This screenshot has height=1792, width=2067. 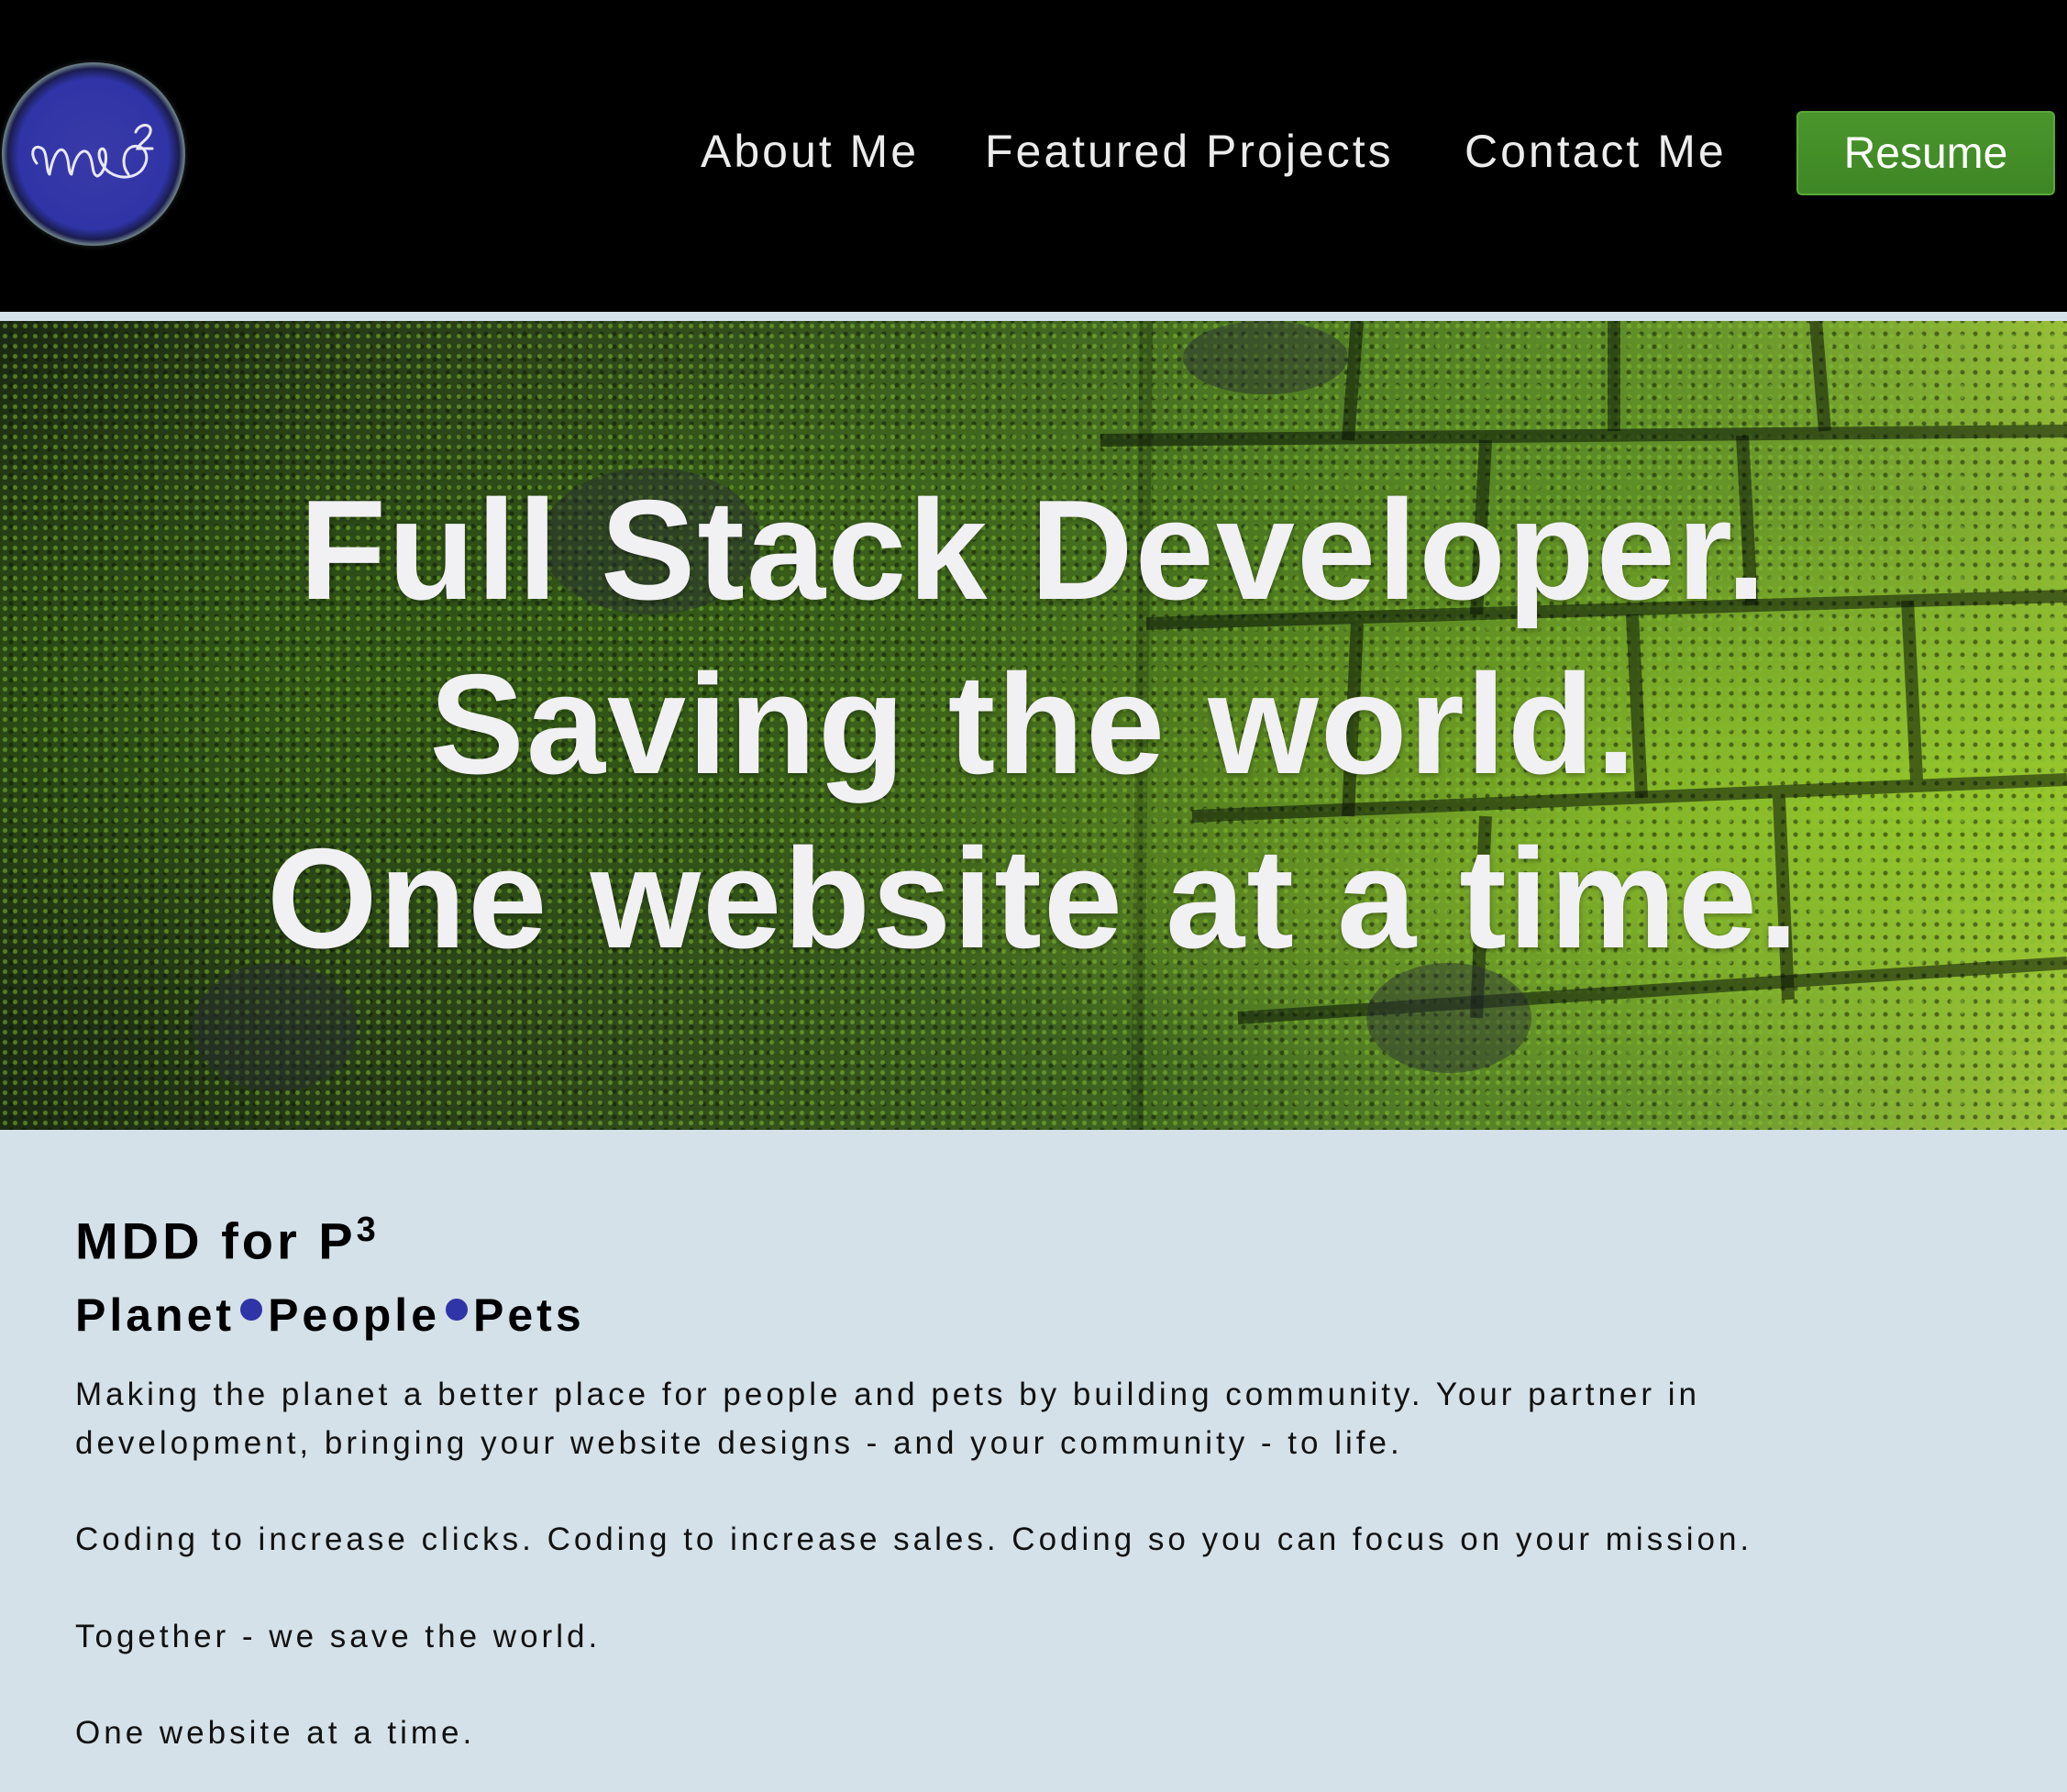 I want to click on nav-link-featured-projects: Featured Projects, so click(x=1189, y=152).